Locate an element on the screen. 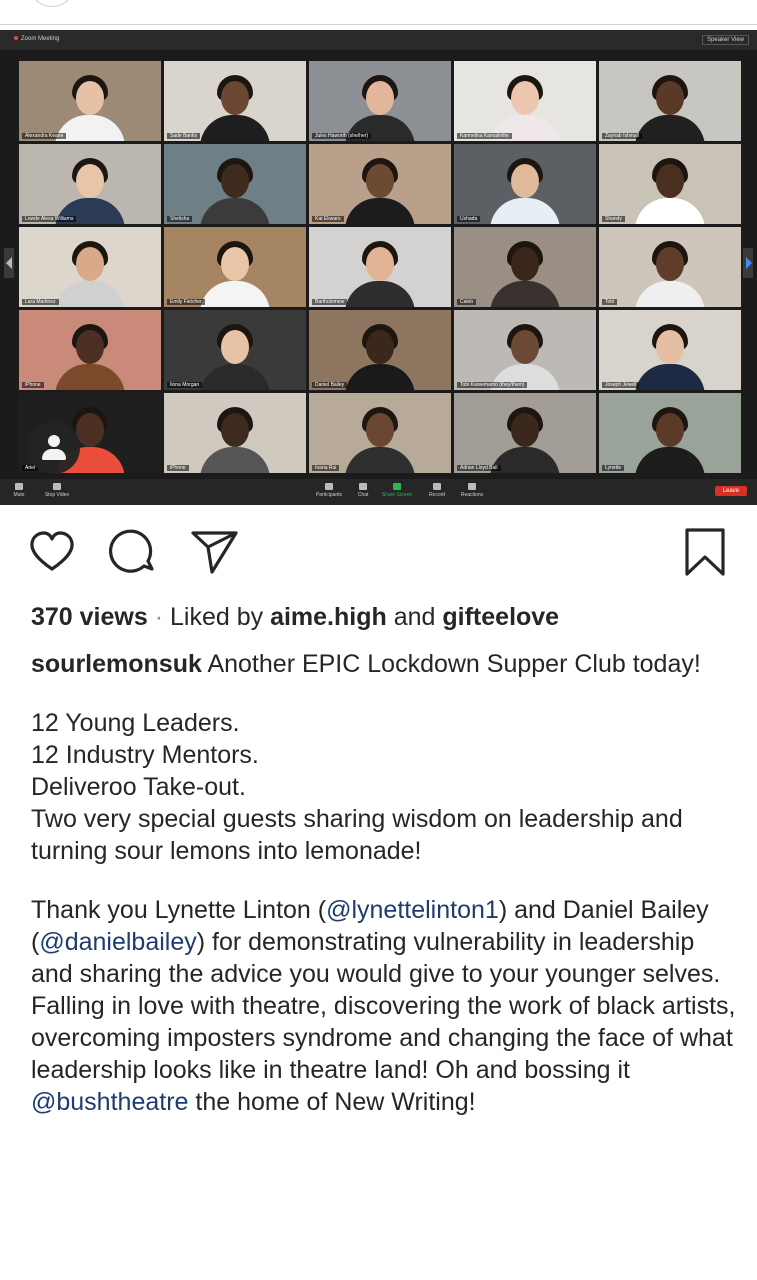  mention-link: @bushtheatre is located at coordinates (109, 1102).